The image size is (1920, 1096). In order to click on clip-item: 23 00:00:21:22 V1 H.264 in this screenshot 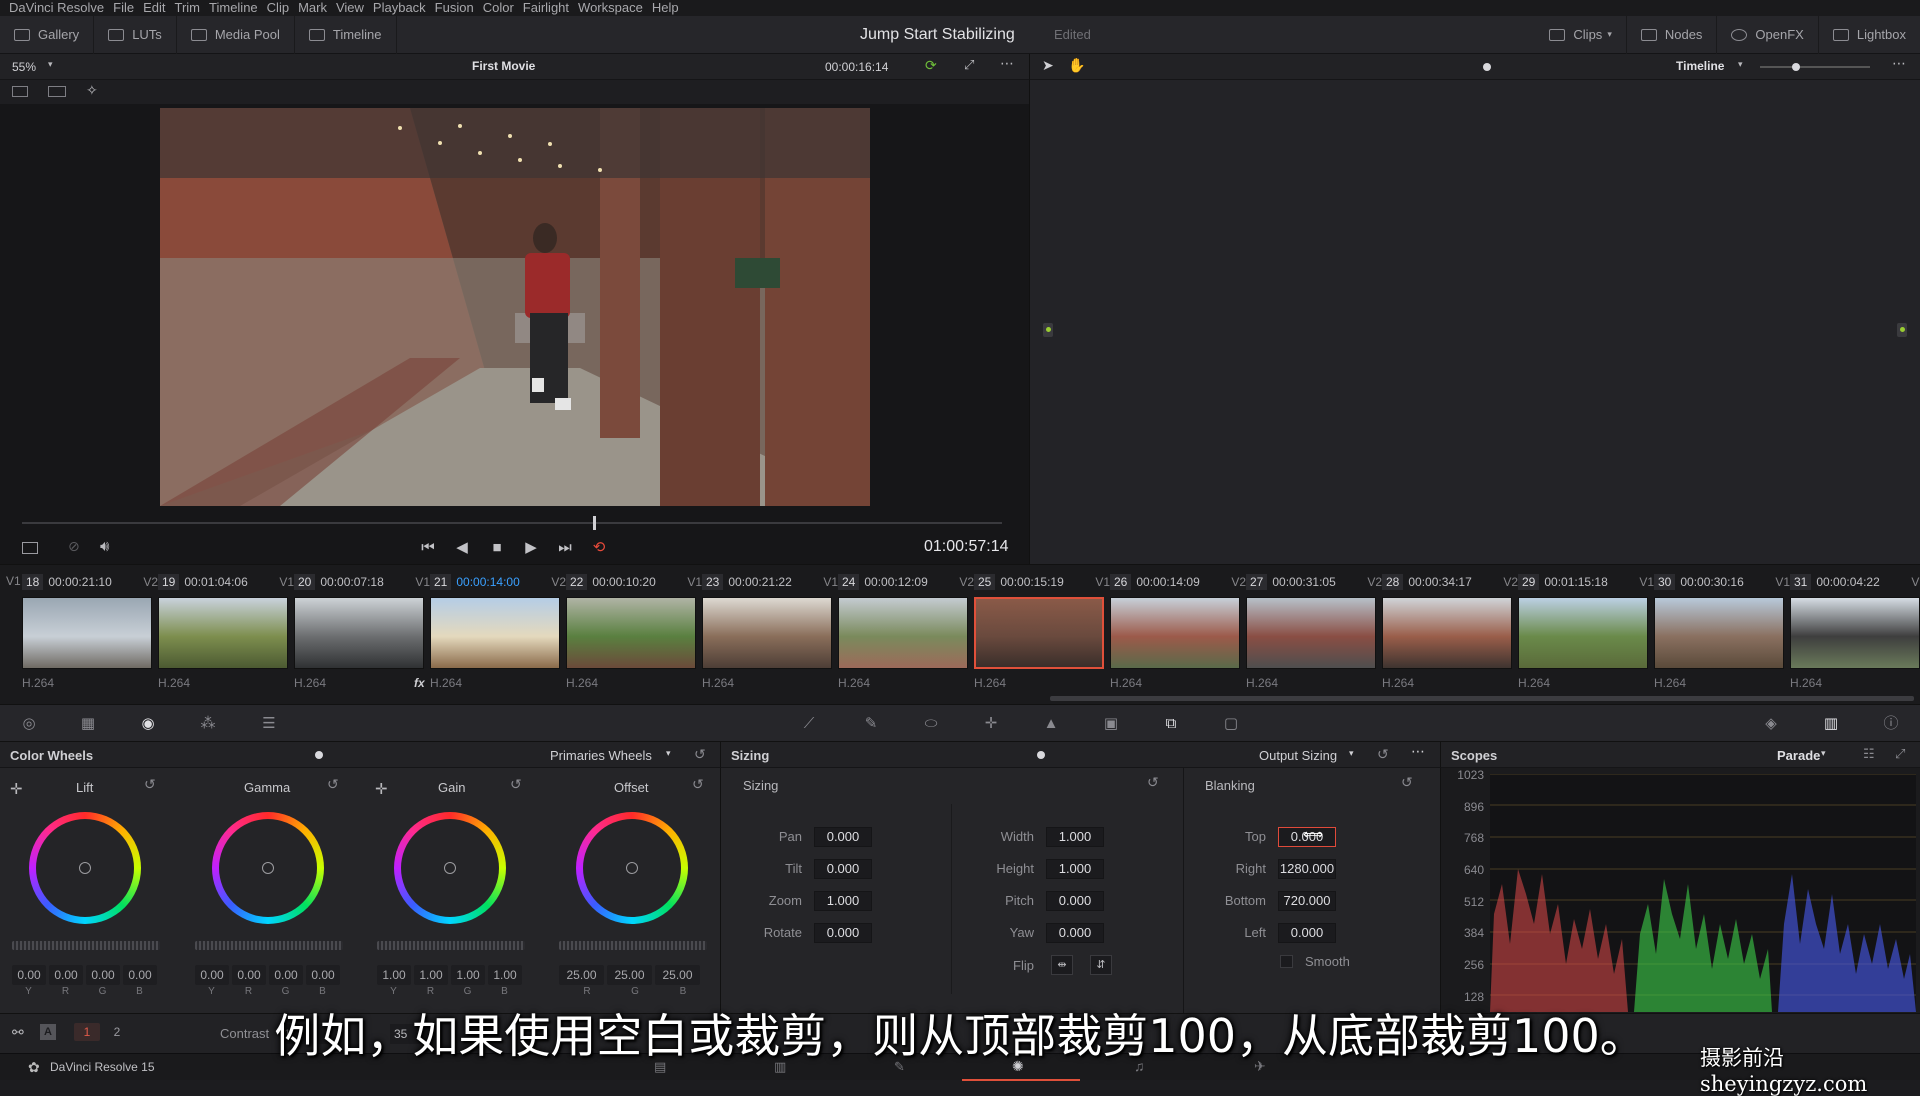, I will do `click(770, 635)`.